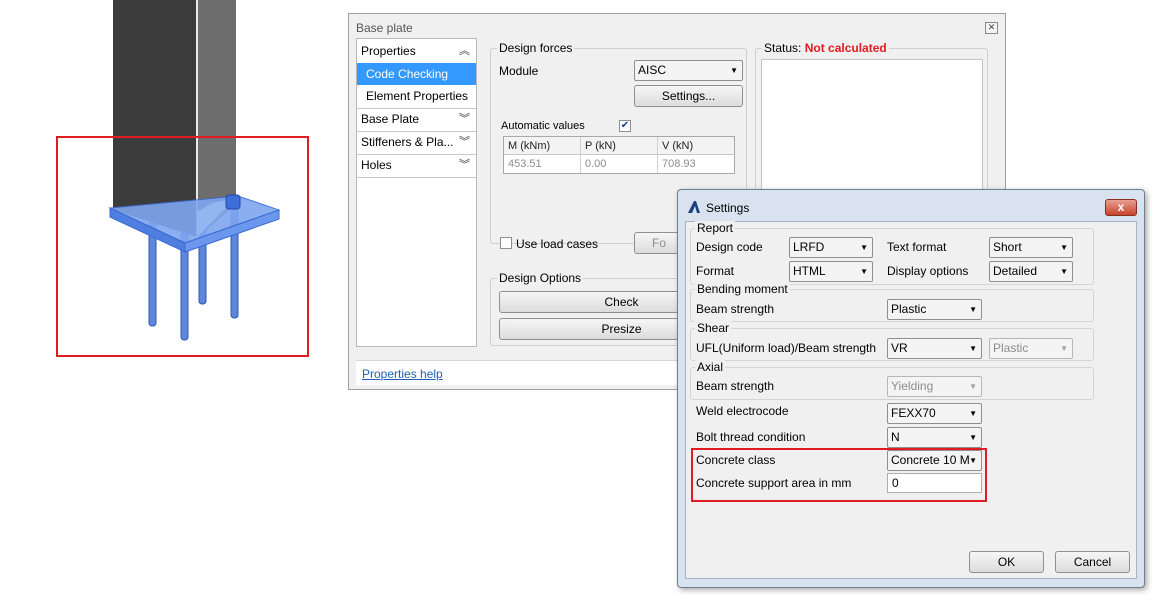 Image resolution: width=1152 pixels, height=596 pixels. I want to click on text-format-label: Text format, so click(917, 247).